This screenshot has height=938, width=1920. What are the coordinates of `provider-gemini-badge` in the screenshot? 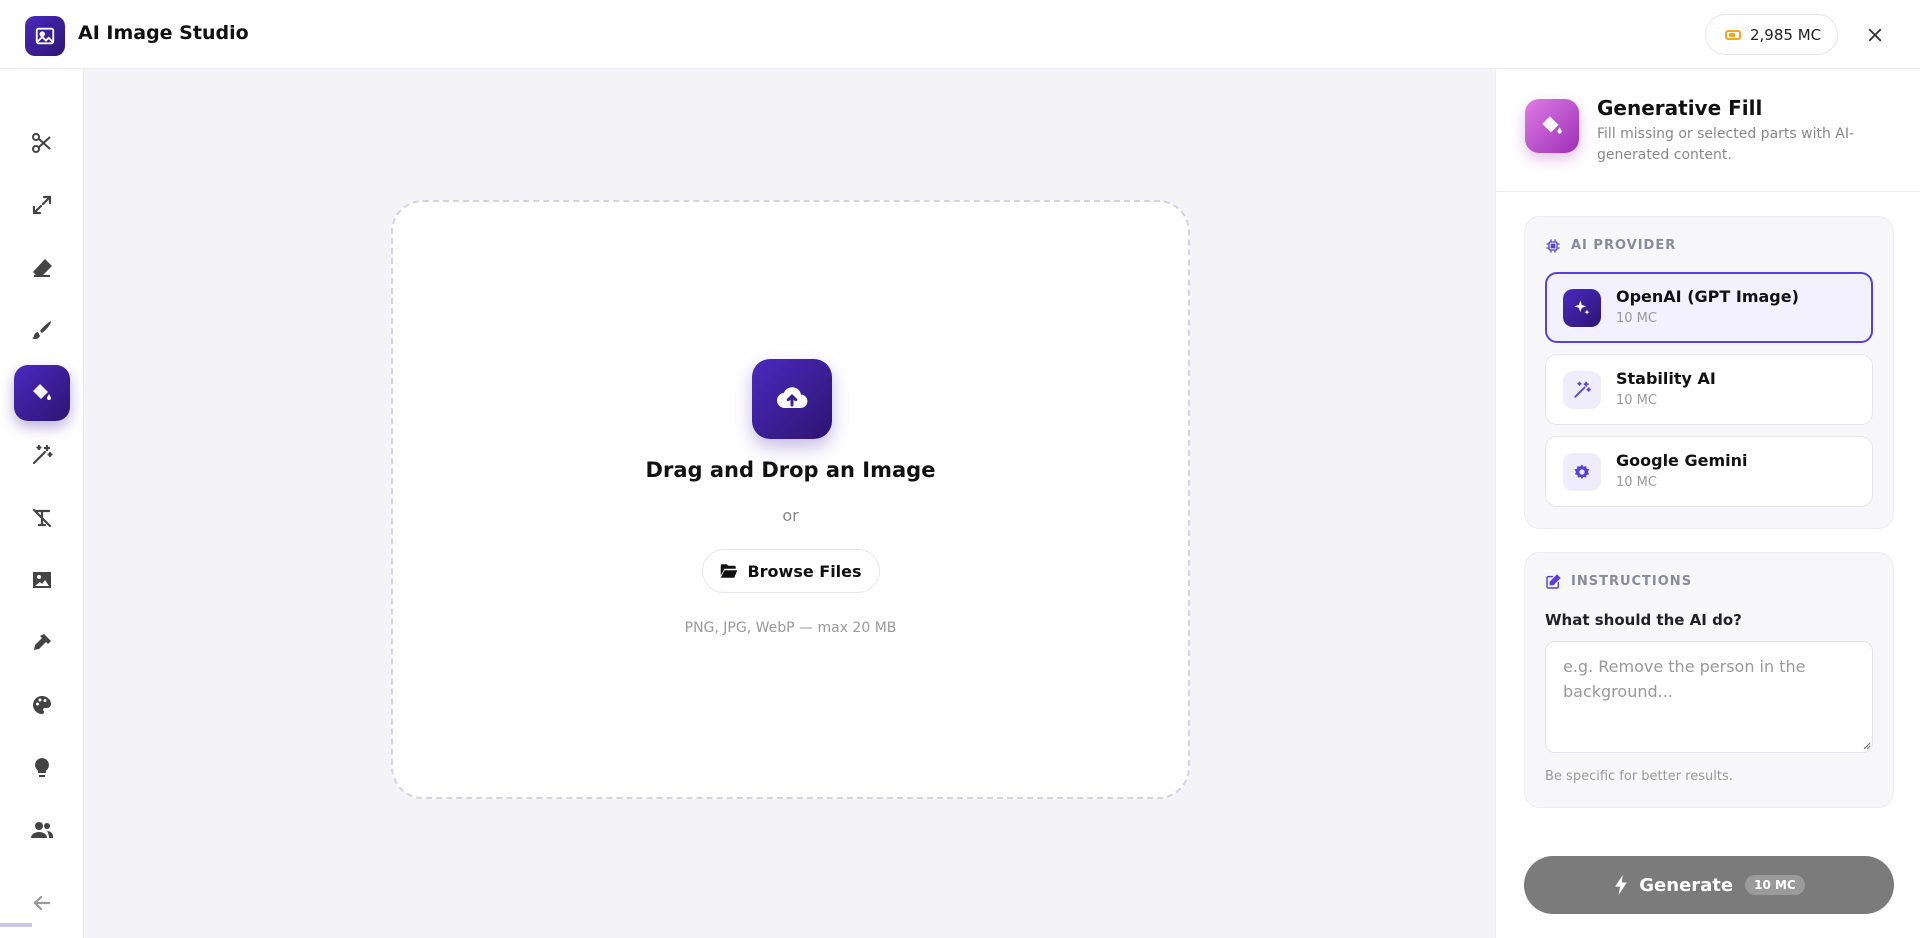 It's located at (1582, 472).